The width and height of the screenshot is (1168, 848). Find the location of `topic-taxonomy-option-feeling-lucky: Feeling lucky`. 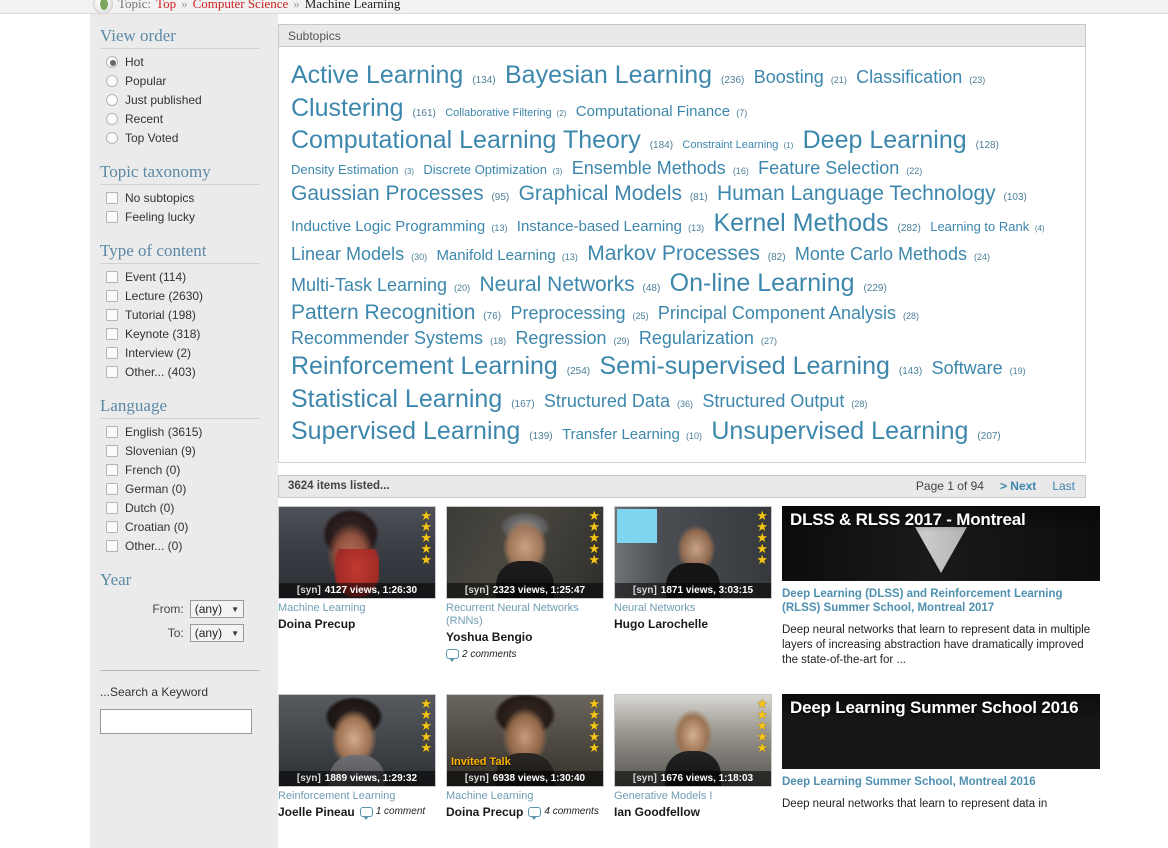

topic-taxonomy-option-feeling-lucky: Feeling lucky is located at coordinates (192, 217).